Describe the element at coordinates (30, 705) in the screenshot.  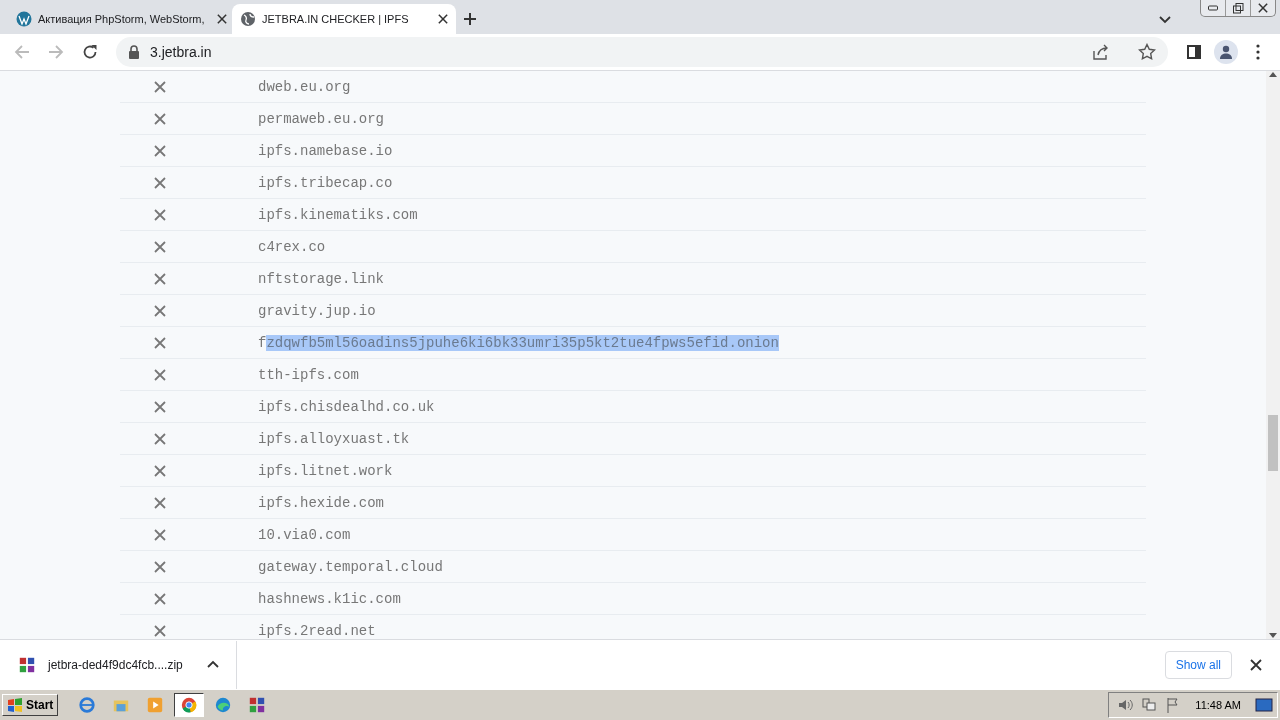
I see `start-button: Start` at that location.